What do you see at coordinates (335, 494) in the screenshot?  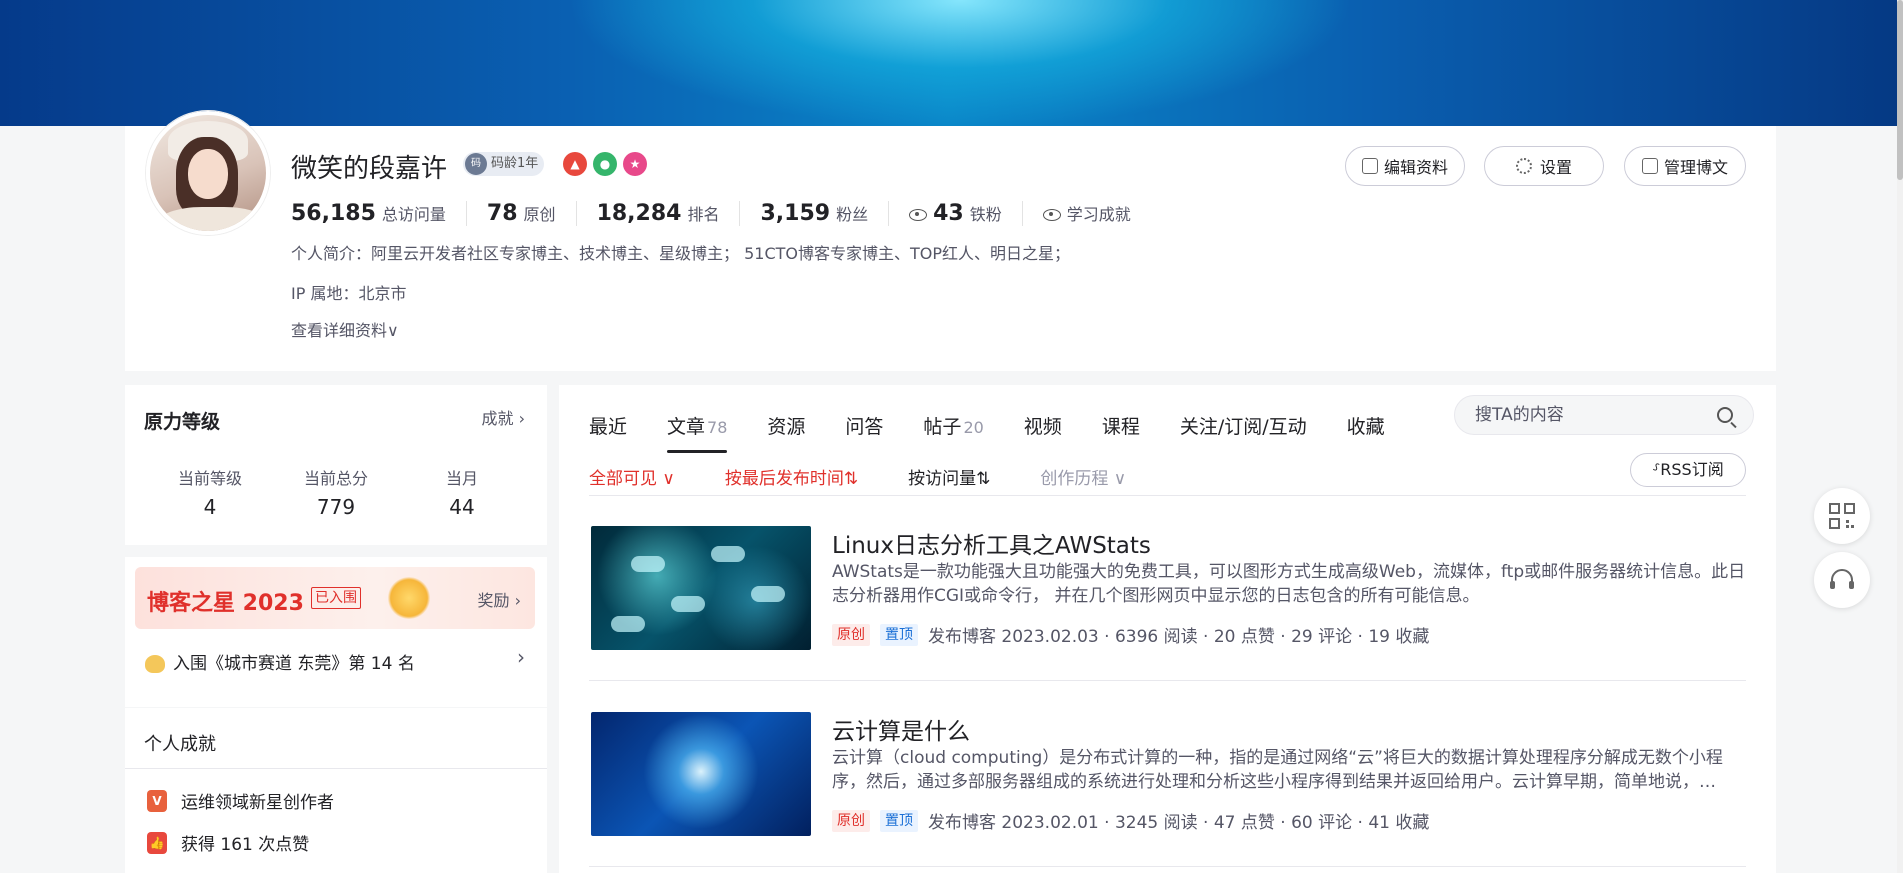 I see `rank-total: 当前总分 779` at bounding box center [335, 494].